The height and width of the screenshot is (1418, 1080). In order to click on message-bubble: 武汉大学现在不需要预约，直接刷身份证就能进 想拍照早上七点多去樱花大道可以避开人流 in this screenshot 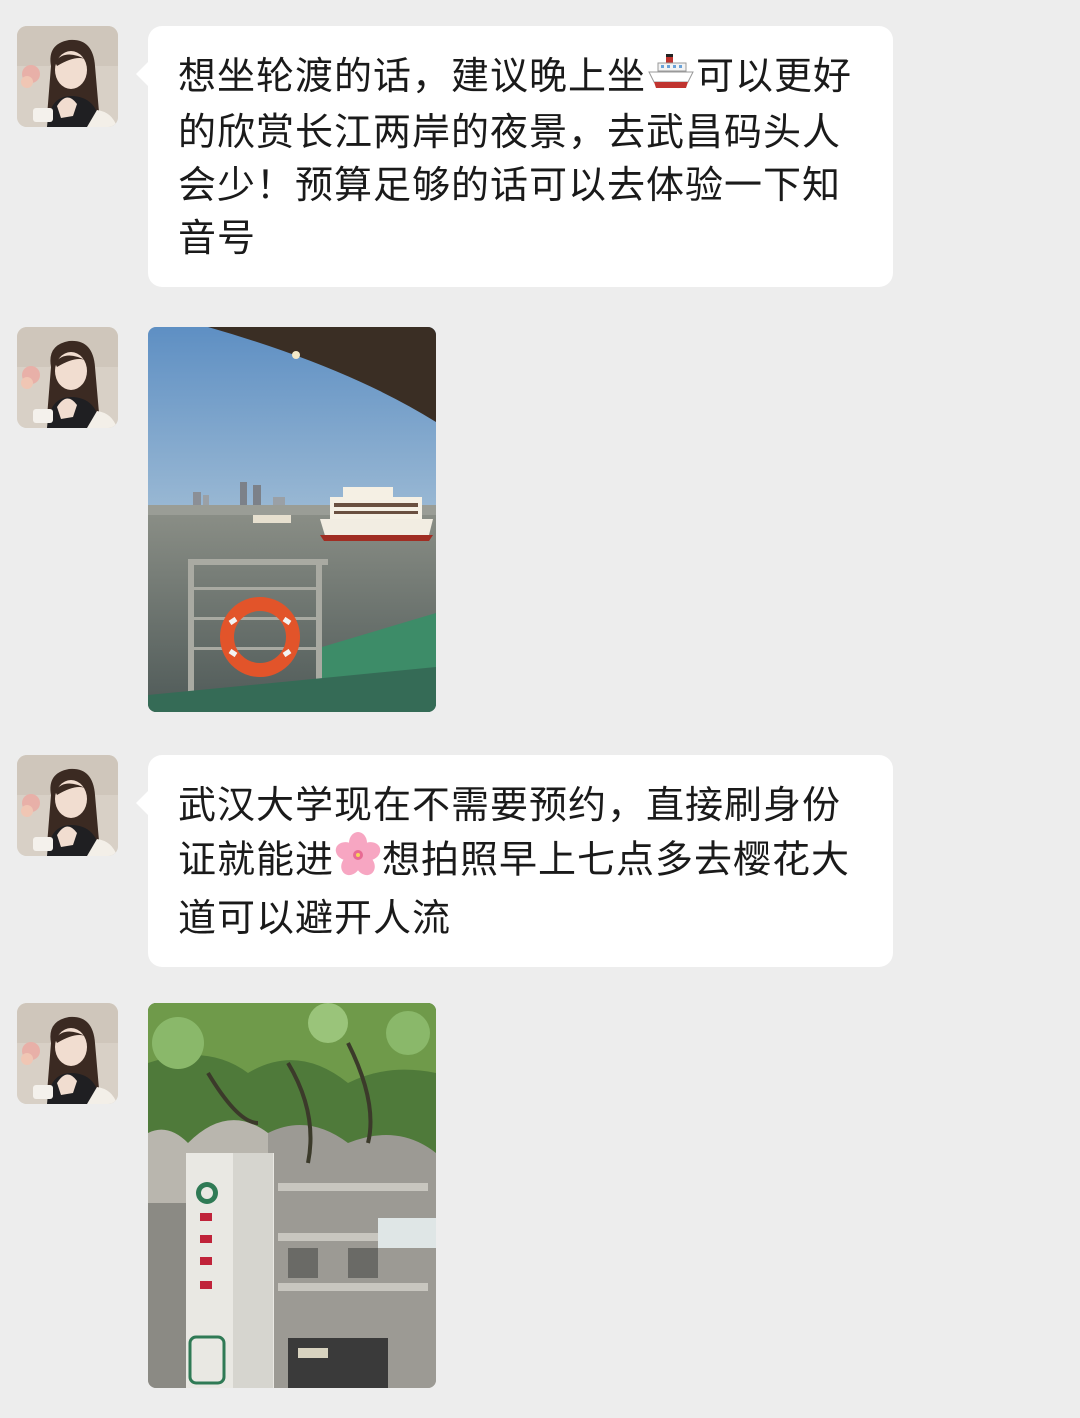, I will do `click(514, 861)`.